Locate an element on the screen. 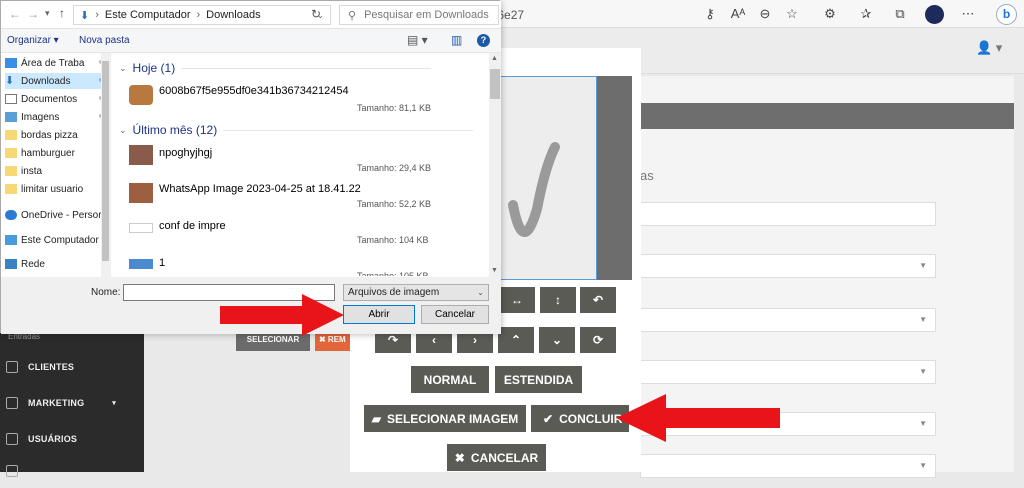 This screenshot has width=1024, height=488. flip-horizontal-button: ↔ is located at coordinates (517, 300).